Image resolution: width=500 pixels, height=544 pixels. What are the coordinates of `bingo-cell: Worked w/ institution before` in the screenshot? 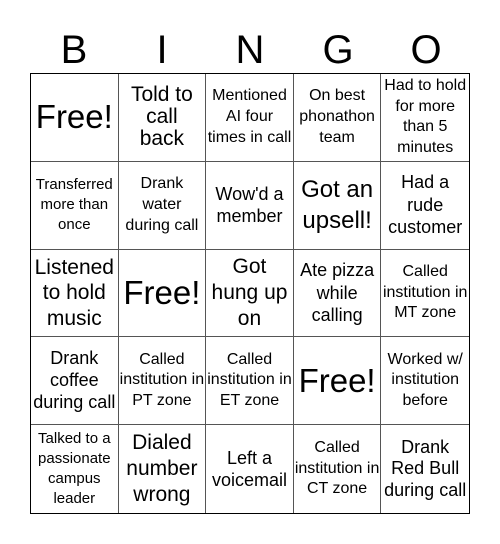 It's located at (425, 381).